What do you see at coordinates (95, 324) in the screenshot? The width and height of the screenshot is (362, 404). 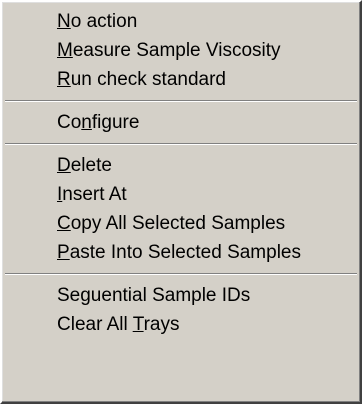 I see `menu-item-text: Clear All` at bounding box center [95, 324].